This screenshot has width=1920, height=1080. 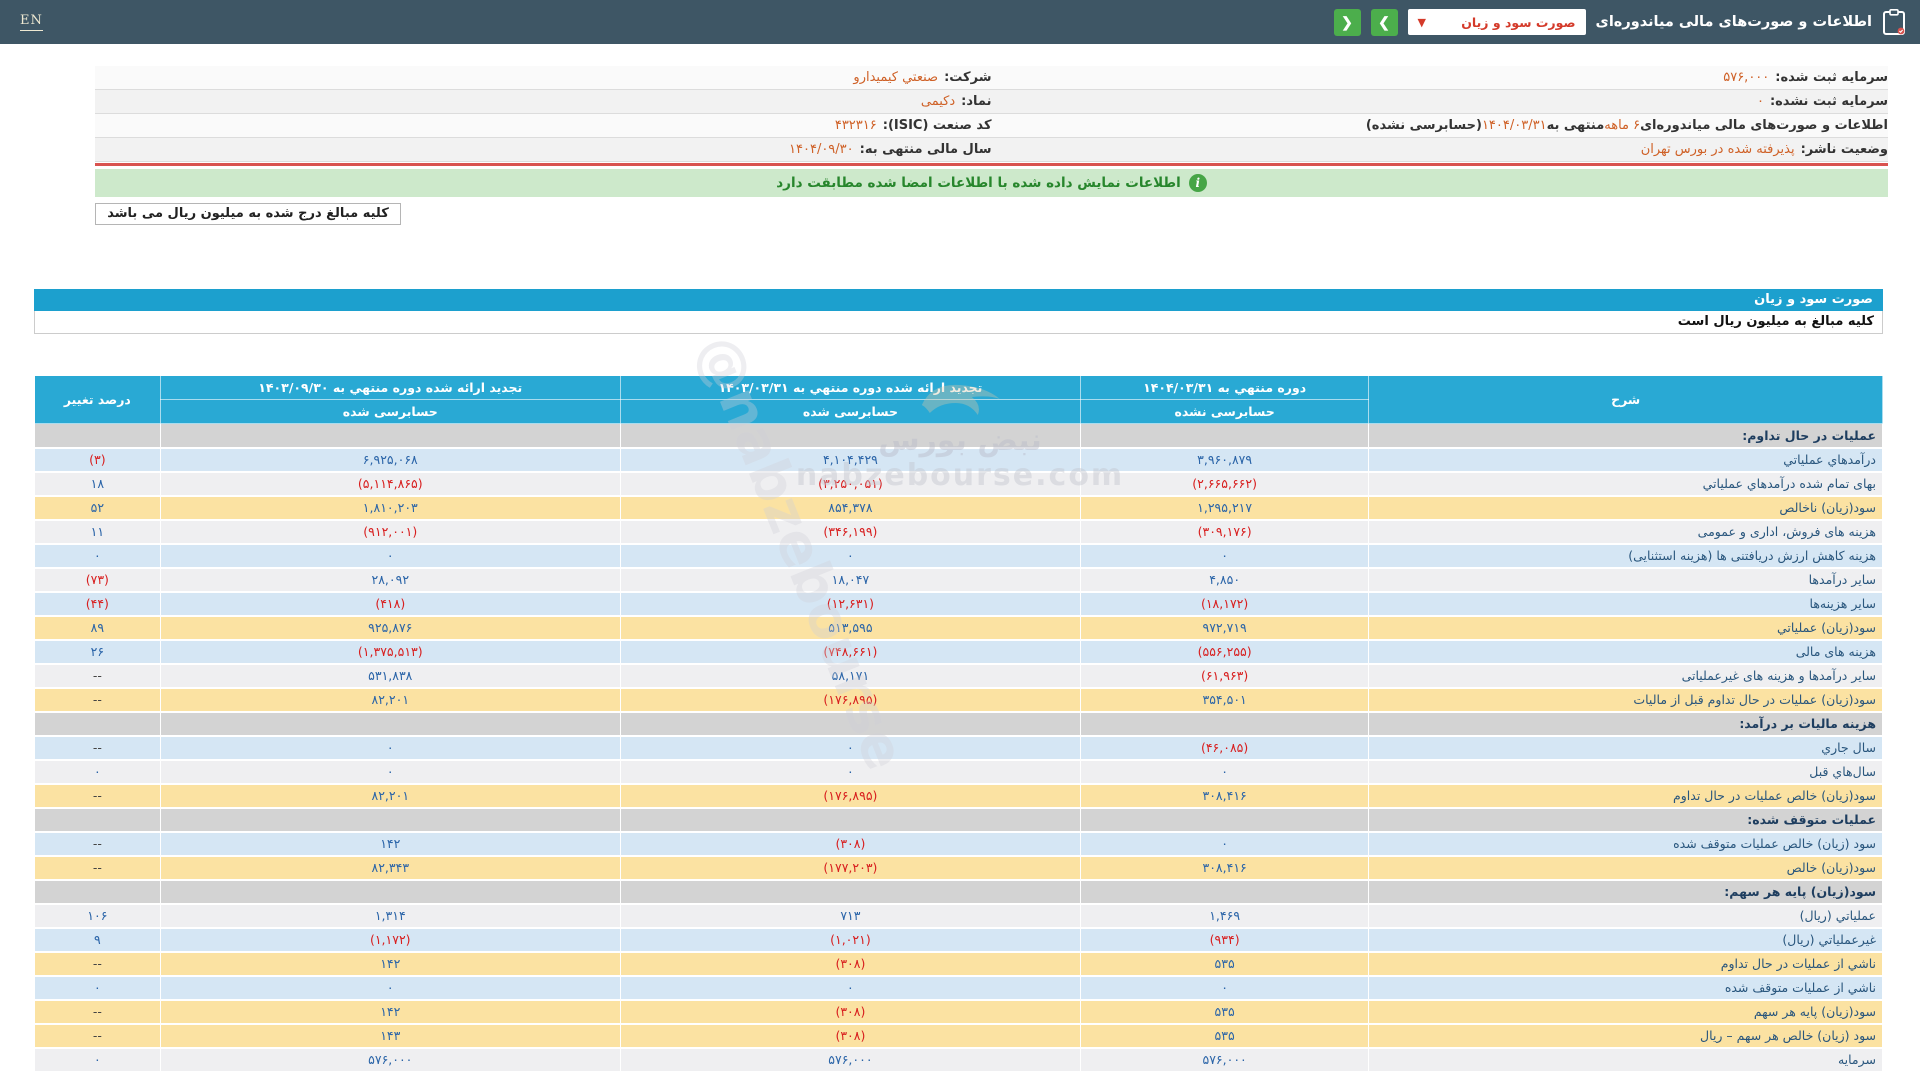 I want to click on col-header-description: شرح, so click(x=1625, y=399).